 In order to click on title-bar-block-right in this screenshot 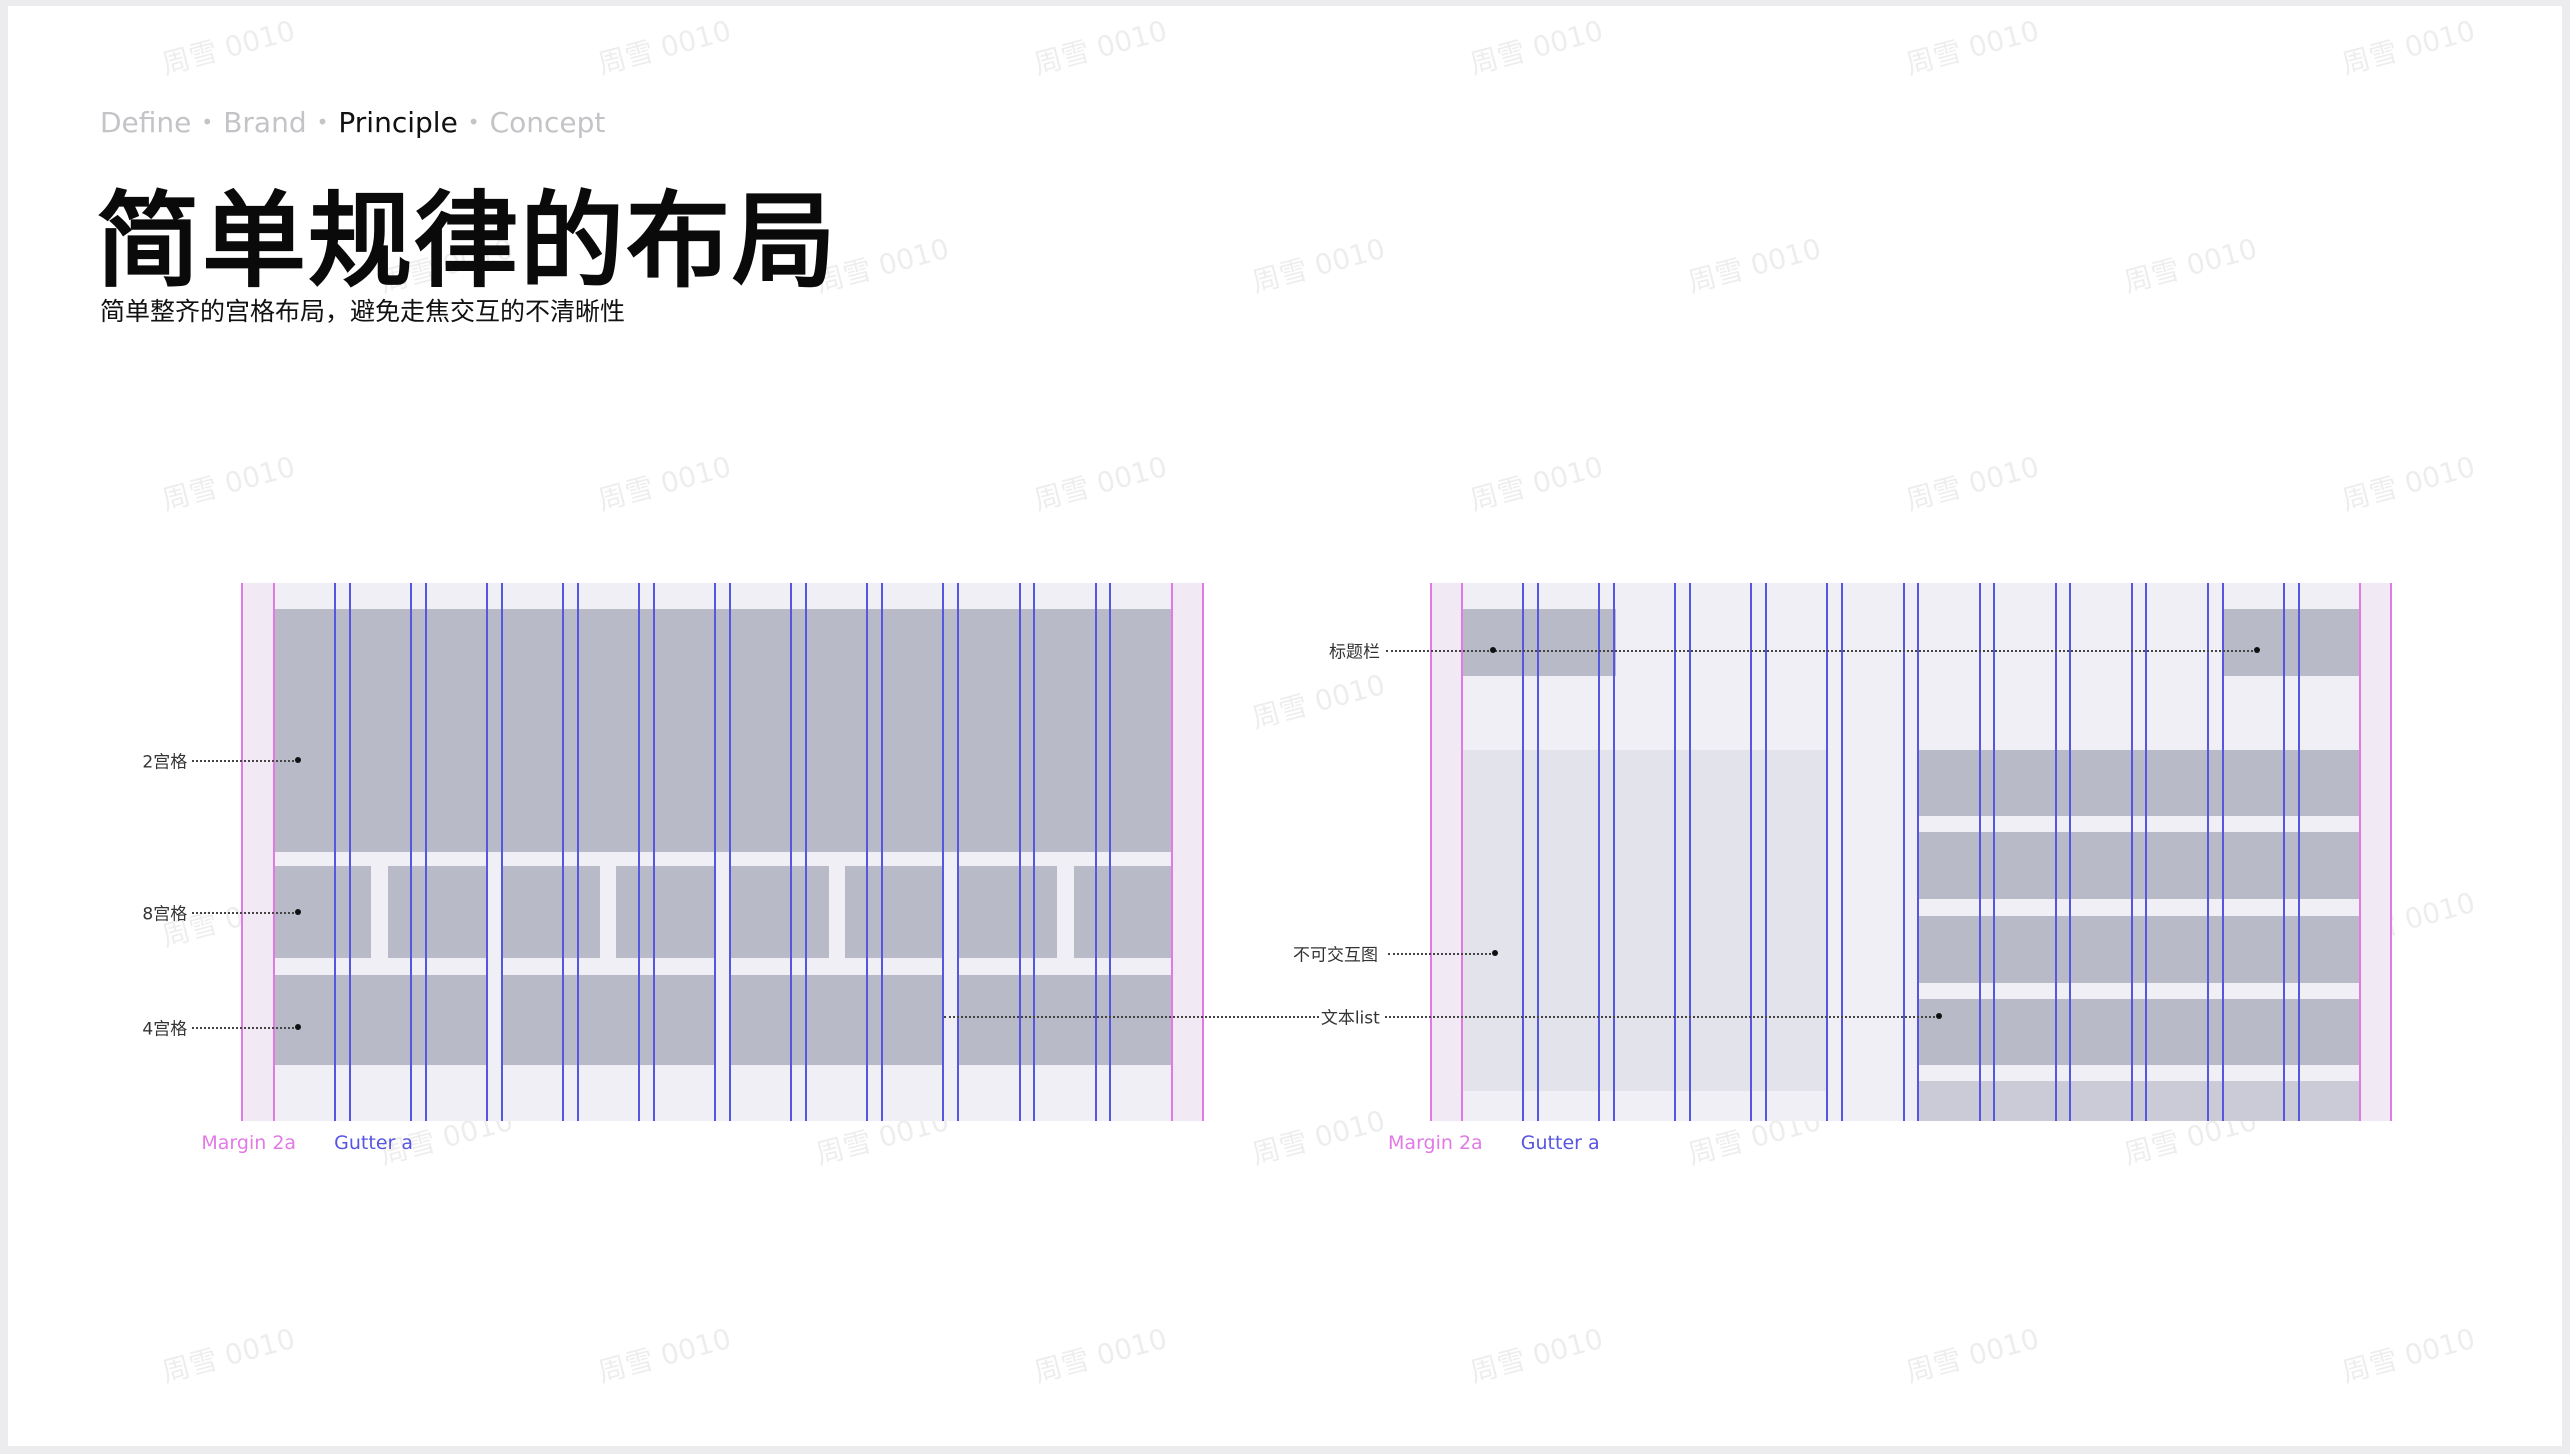, I will do `click(2291, 643)`.